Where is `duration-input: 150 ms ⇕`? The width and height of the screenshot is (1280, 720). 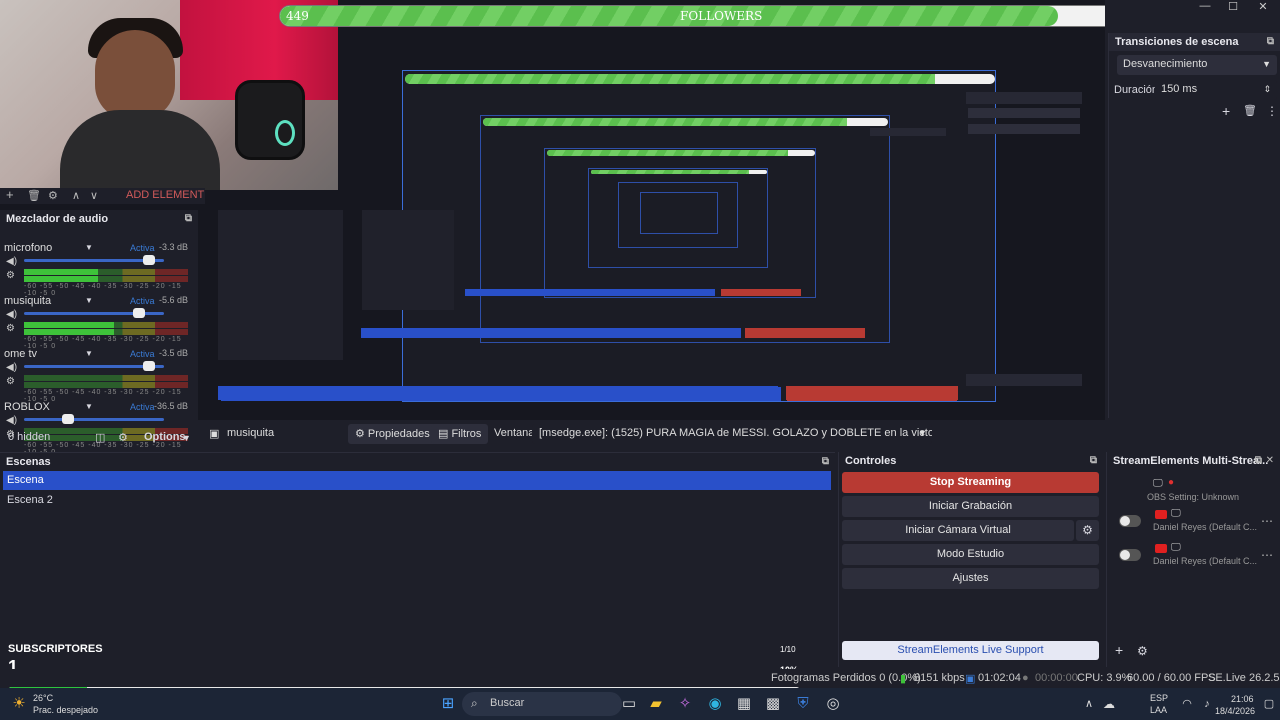 duration-input: 150 ms ⇕ is located at coordinates (1216, 90).